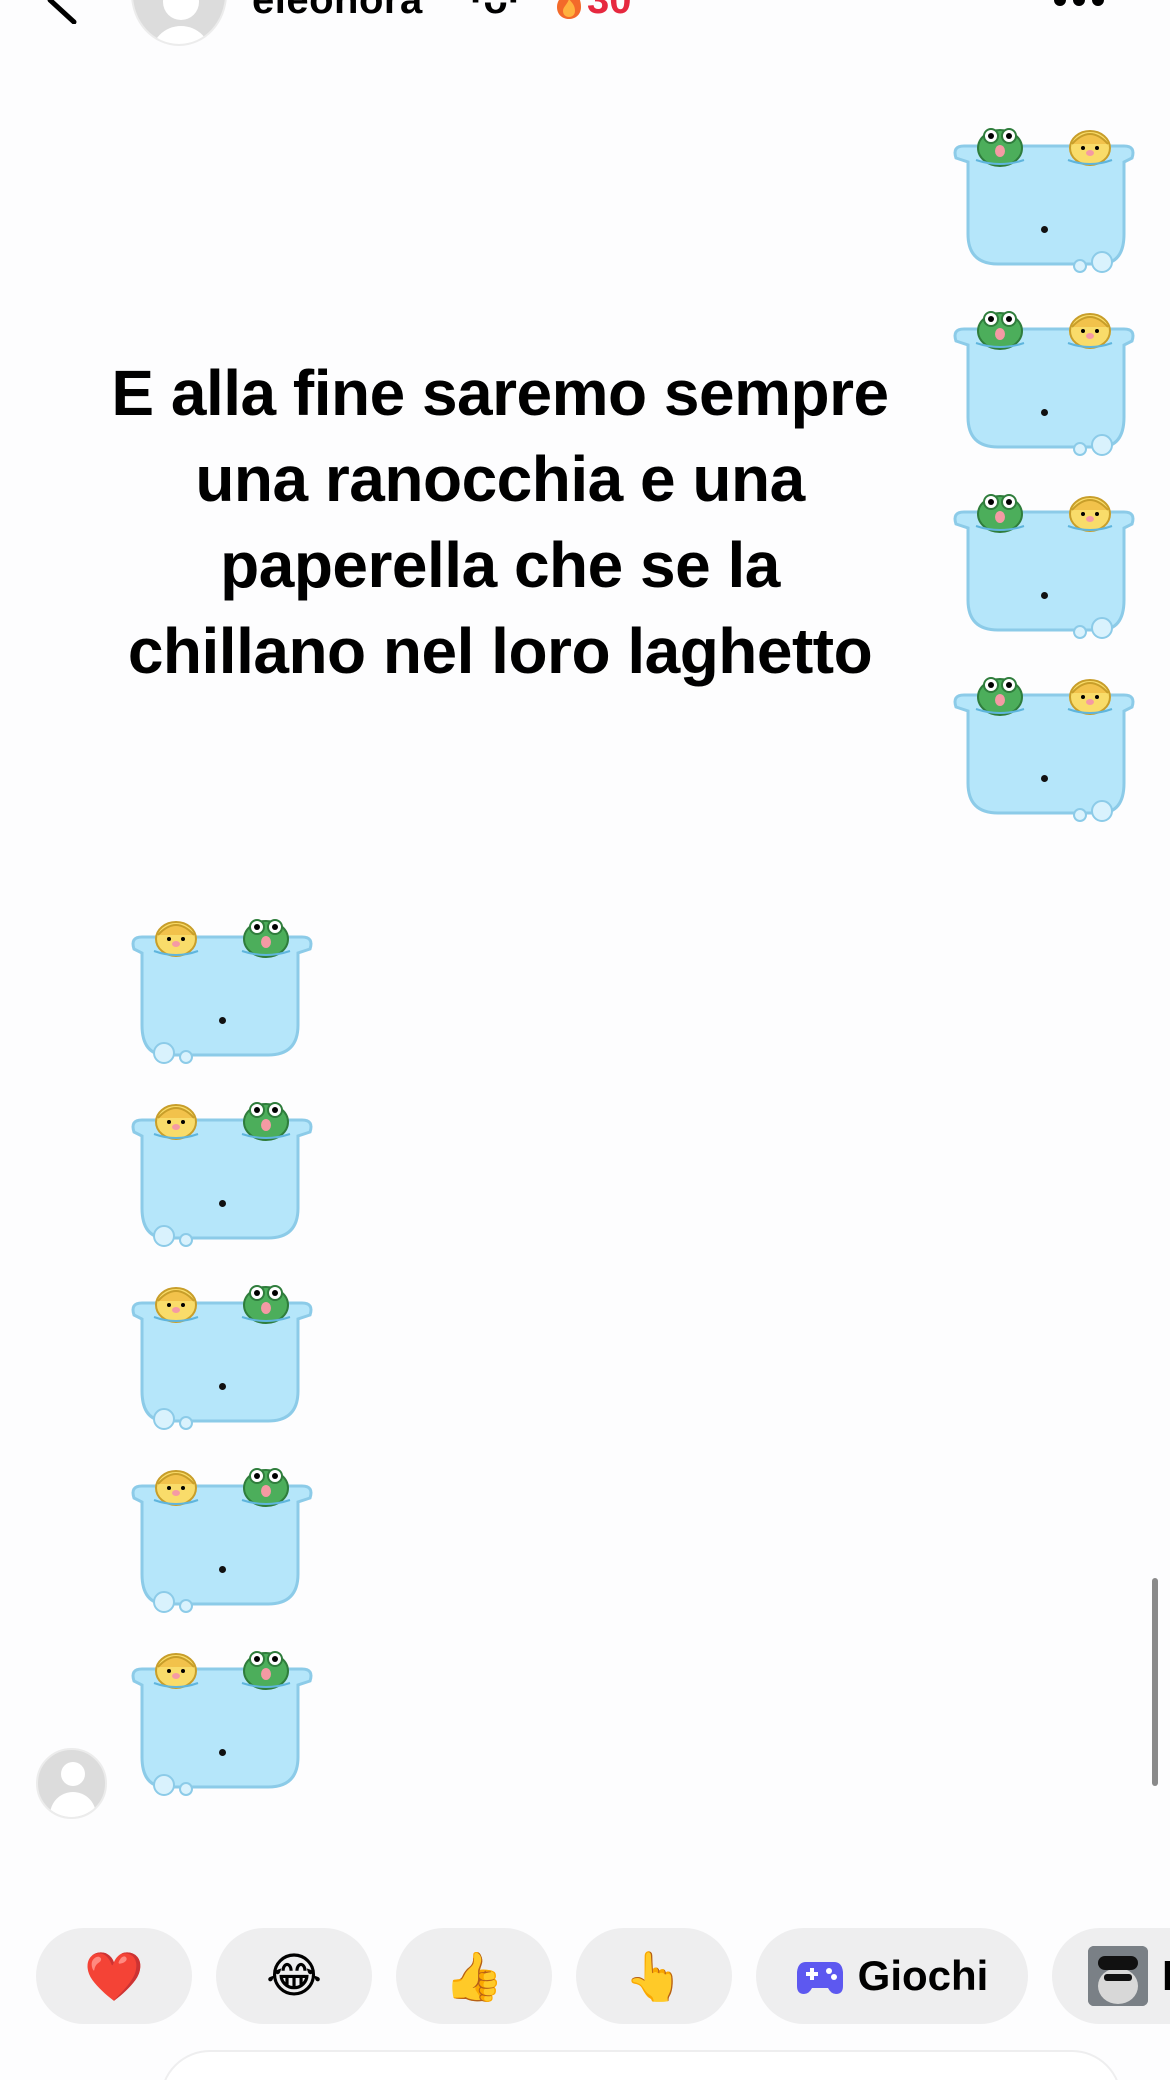 The image size is (1170, 2080). Describe the element at coordinates (1118, 1976) in the screenshot. I see `profile-thumbnail` at that location.